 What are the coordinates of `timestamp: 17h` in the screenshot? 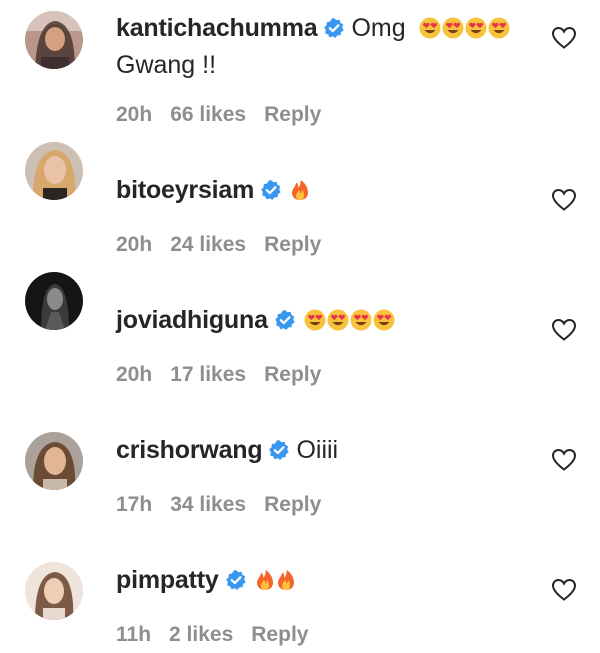 It's located at (134, 504).